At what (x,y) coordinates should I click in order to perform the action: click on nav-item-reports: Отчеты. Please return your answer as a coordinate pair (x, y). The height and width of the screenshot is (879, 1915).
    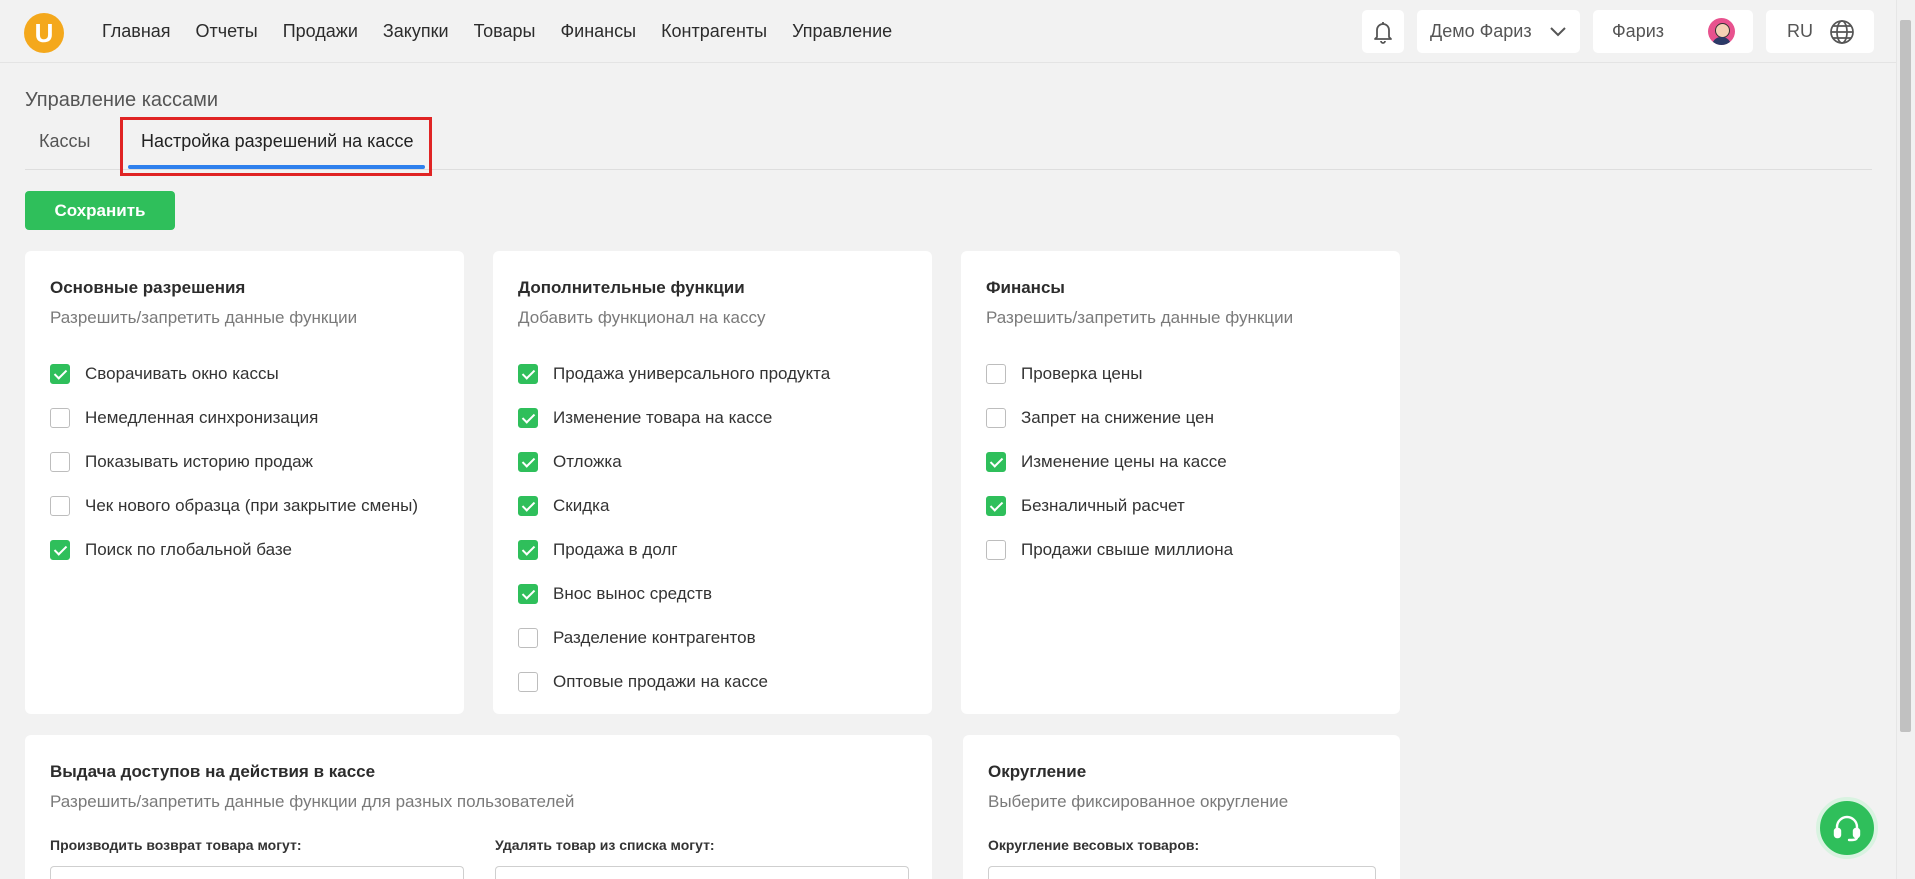
    Looking at the image, I should click on (227, 31).